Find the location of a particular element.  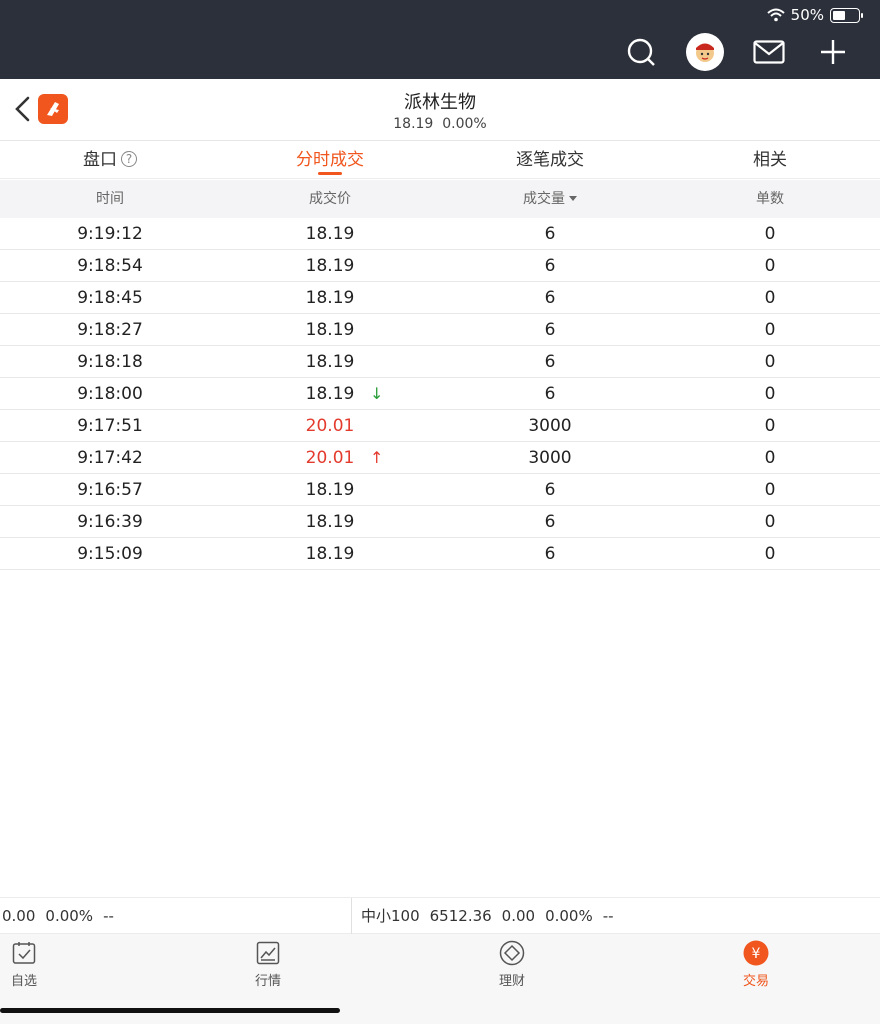

ticker-right-value: 6512.36 is located at coordinates (460, 916).